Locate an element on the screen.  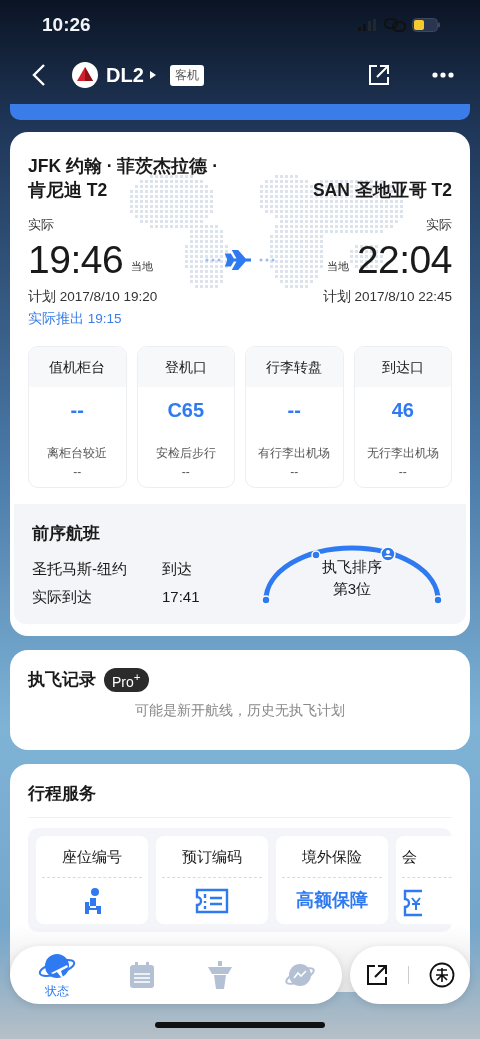
flight-number: DL2 is located at coordinates (125, 75).